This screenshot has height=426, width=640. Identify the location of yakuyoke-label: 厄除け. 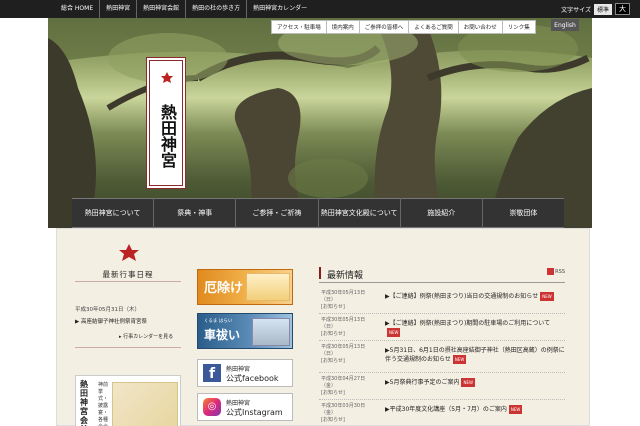
(224, 288).